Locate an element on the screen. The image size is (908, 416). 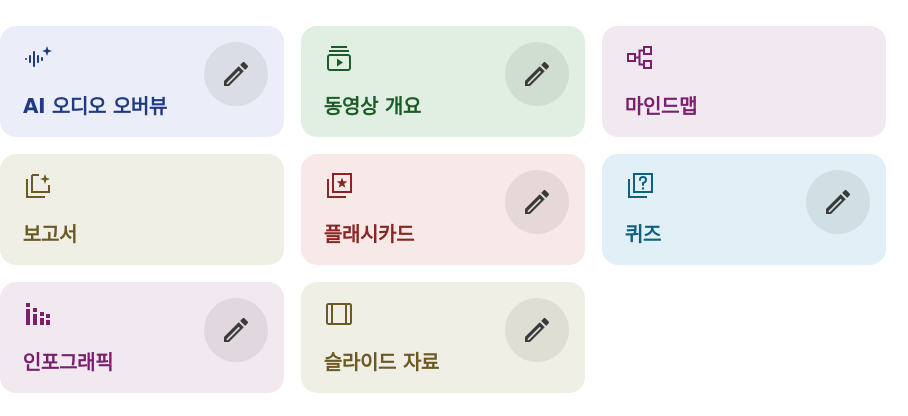
card-flashcards: 플래시카드 is located at coordinates (443, 209).